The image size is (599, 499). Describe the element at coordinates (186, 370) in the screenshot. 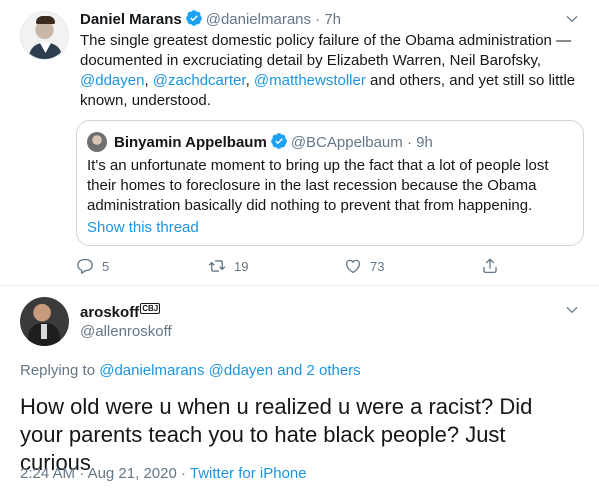

I see `replying-to-link: @danielmarans @ddayen` at that location.